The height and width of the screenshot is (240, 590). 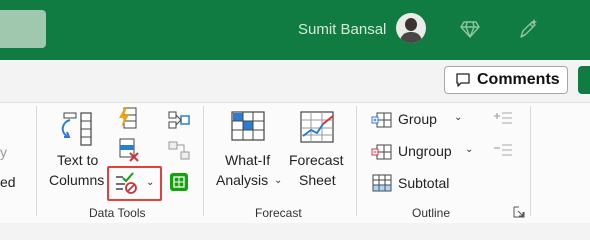 I want to click on outline-group-label: Outline, so click(x=431, y=213).